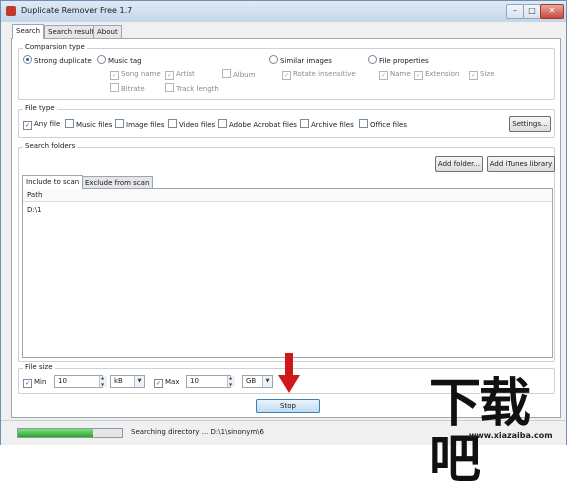 Image resolution: width=567 pixels, height=490 pixels. I want to click on window-title: Duplicate Remover Free 1.7, so click(77, 10).